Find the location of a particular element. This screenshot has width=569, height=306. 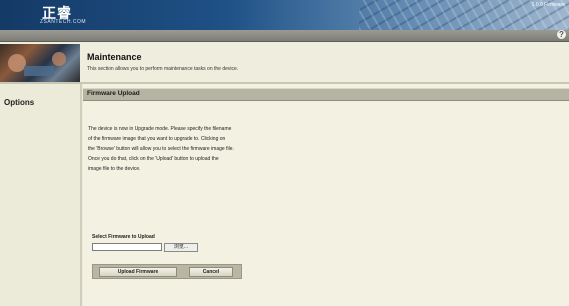

instruction-line: image file to the device. is located at coordinates (114, 169).